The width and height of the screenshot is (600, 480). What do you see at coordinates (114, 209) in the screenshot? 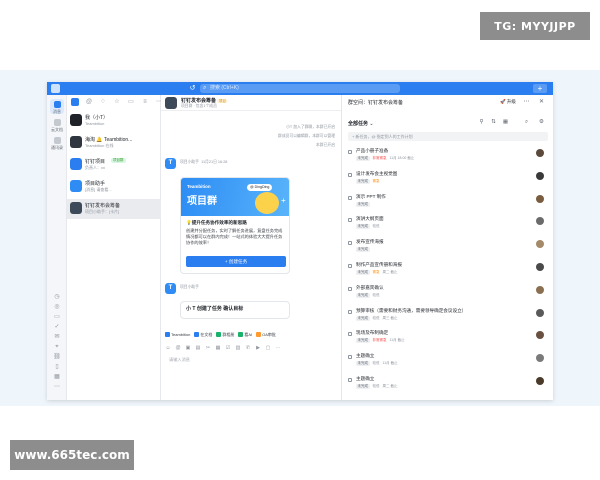
I see `chat-list-item: 钉钉发布会筹备 项目小助手：[卡片]` at bounding box center [114, 209].